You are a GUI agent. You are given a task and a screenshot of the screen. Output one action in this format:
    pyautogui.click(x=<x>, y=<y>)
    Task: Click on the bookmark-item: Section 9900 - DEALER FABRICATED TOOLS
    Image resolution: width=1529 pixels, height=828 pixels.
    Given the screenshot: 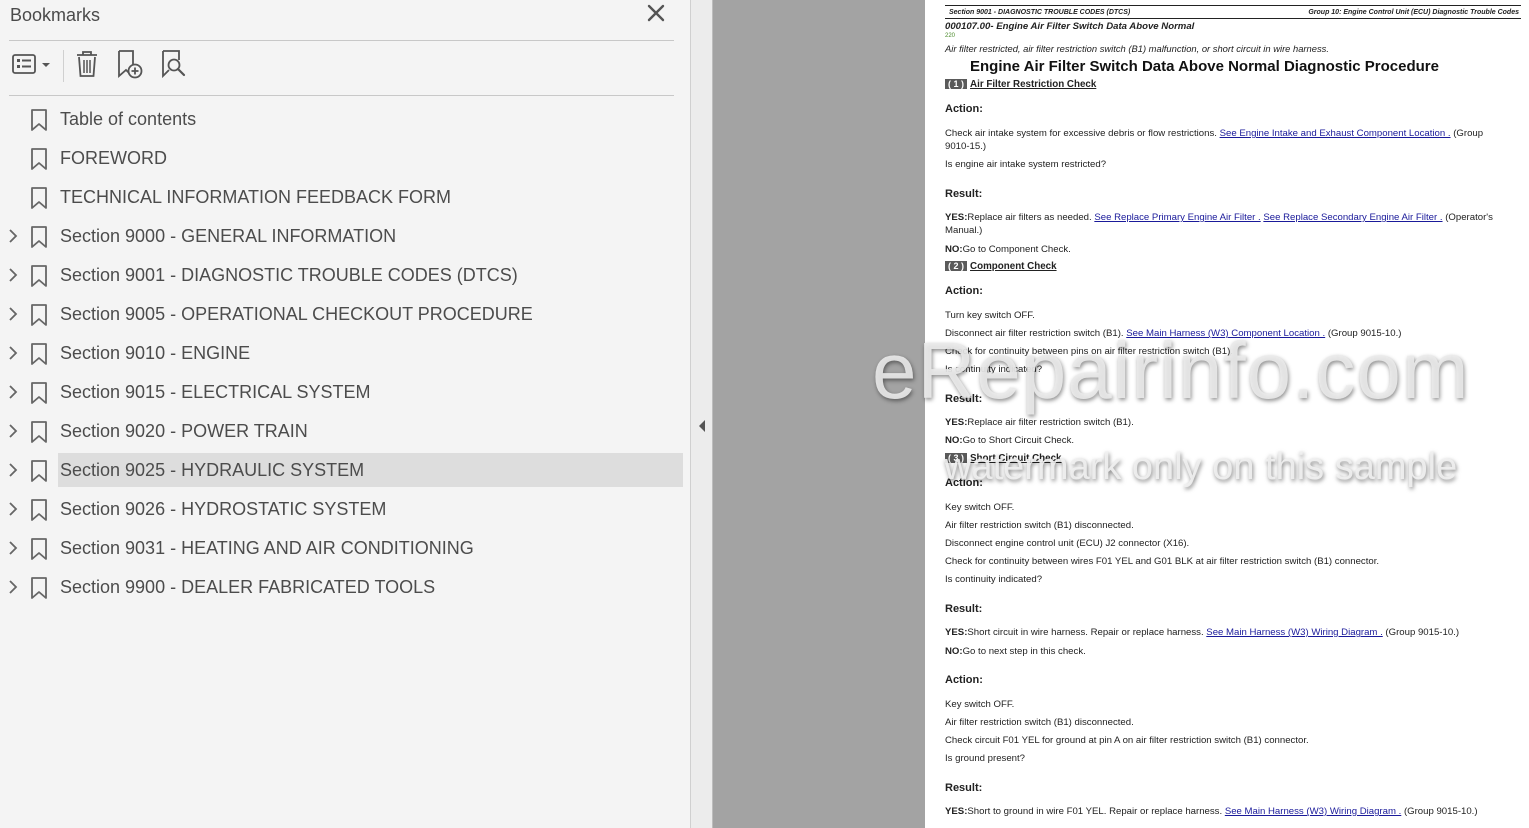 What is the action you would take?
    pyautogui.click(x=345, y=588)
    